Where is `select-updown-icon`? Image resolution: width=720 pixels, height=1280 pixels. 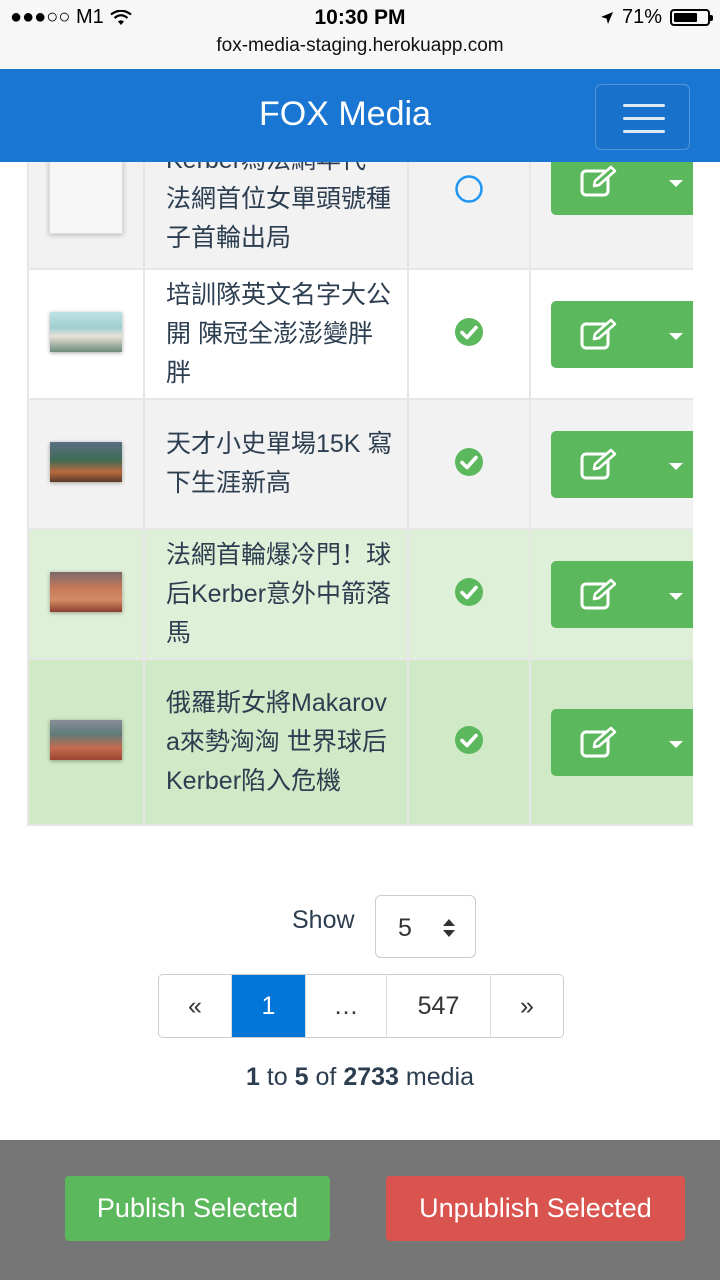
select-updown-icon is located at coordinates (449, 928).